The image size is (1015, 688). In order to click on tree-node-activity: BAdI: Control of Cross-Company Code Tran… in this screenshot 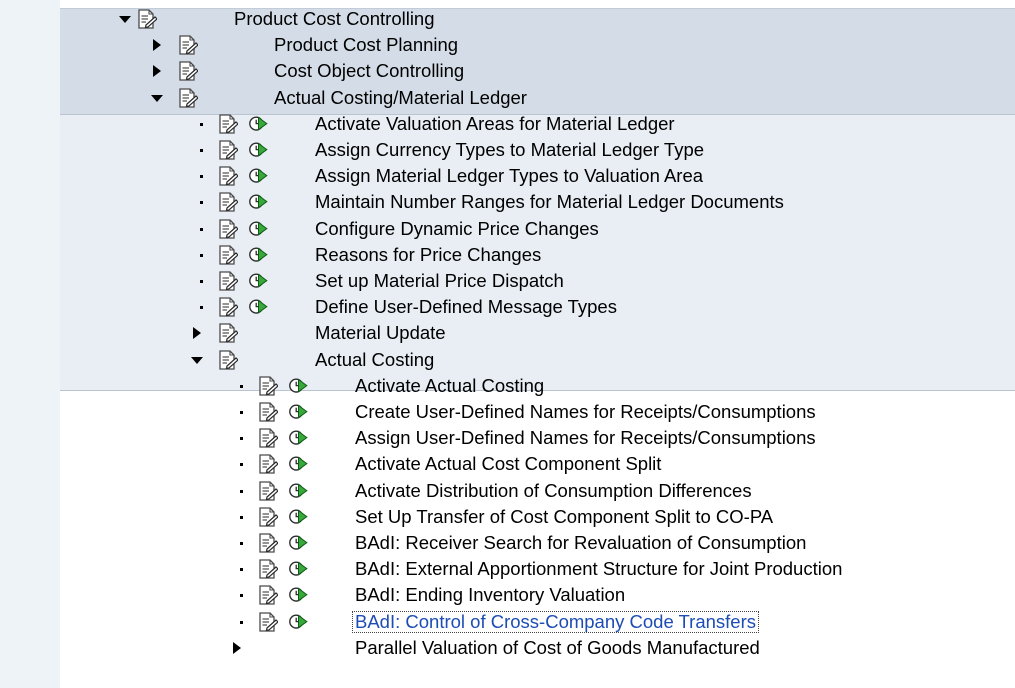, I will do `click(507, 622)`.